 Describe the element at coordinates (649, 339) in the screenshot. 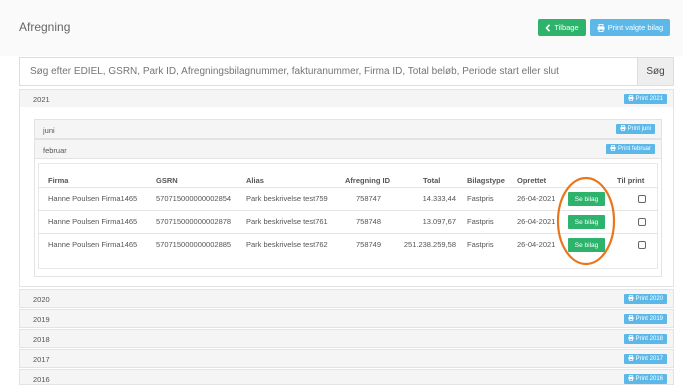

I see `print-year-label: Print 2018` at that location.